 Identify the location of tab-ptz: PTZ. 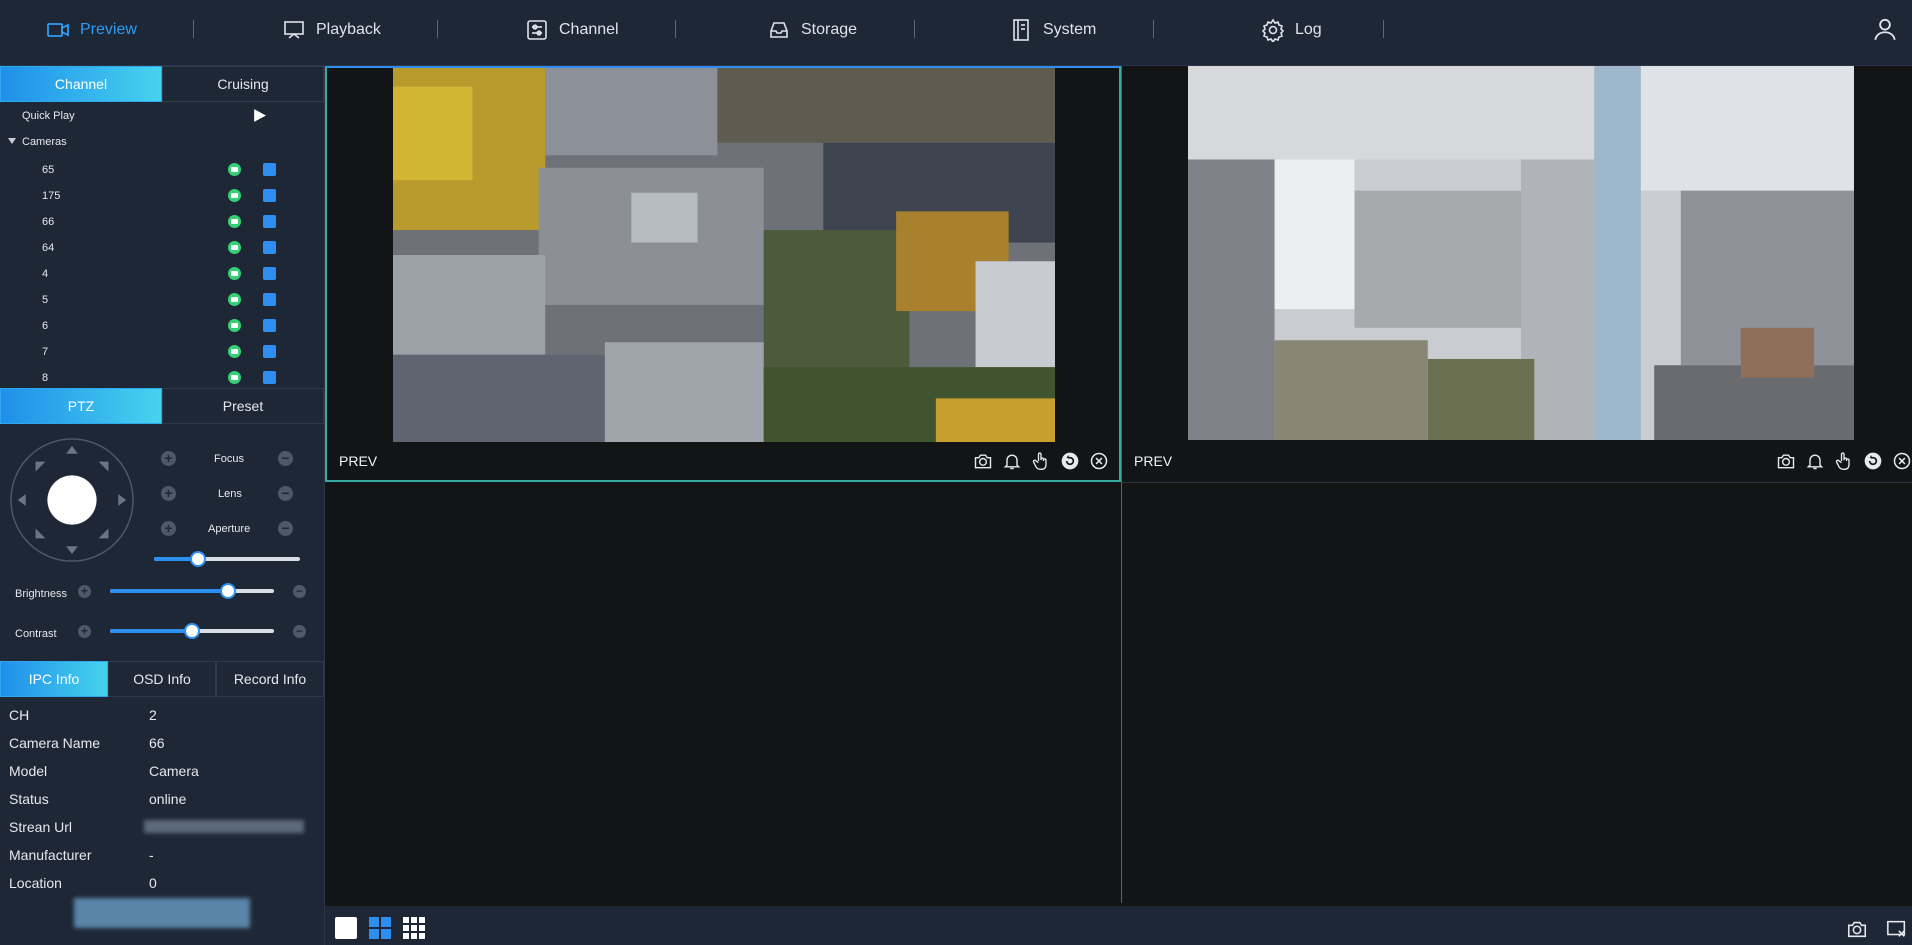
(81, 406).